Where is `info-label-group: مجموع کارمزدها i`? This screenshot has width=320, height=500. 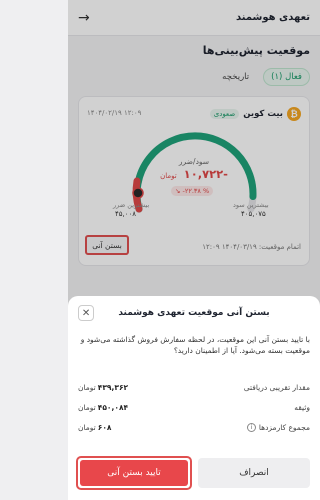
info-label-group: مجموع کارمزدها i is located at coordinates (278, 427).